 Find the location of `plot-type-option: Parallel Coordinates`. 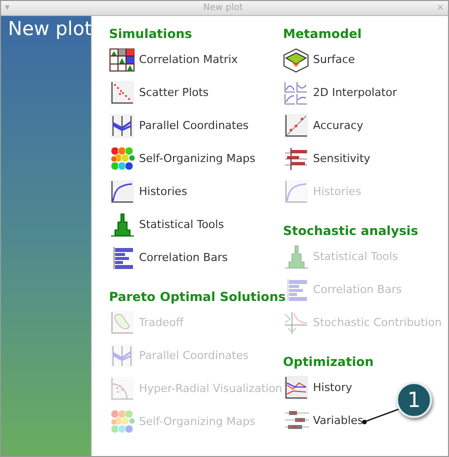

plot-type-option: Parallel Coordinates is located at coordinates (194, 125).